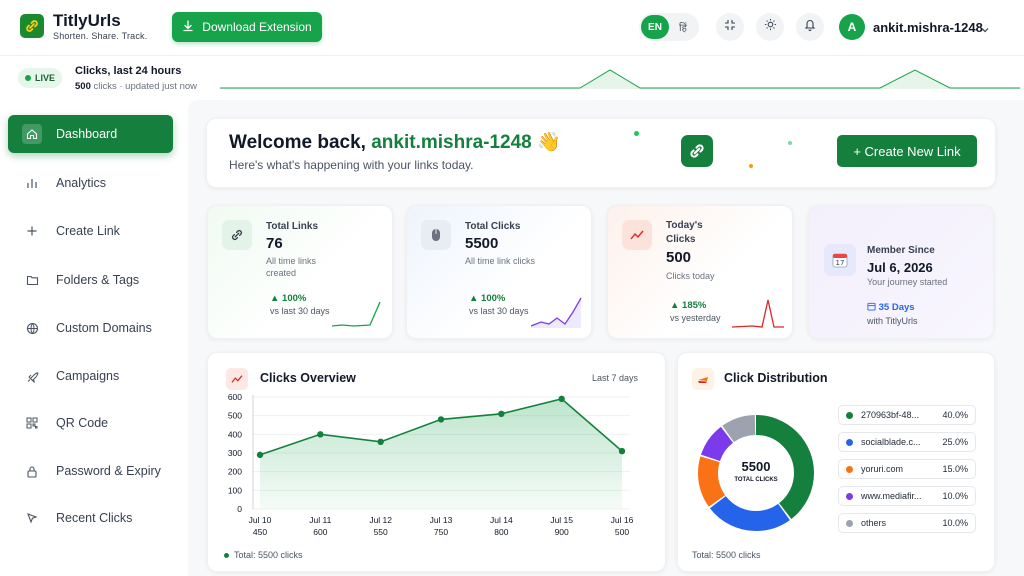 Image resolution: width=1024 pixels, height=576 pixels. I want to click on cursor-icon, so click(32, 518).